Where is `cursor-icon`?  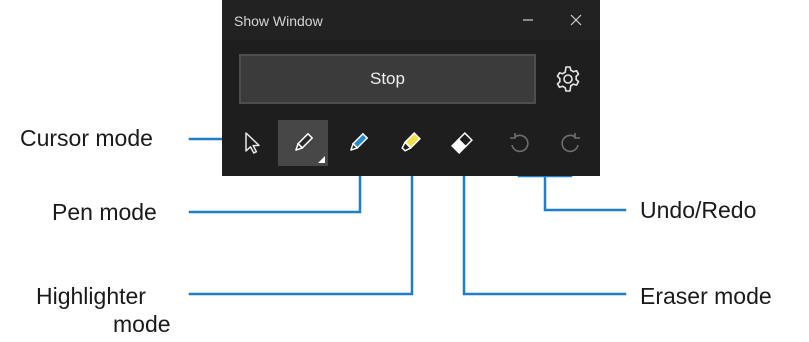 cursor-icon is located at coordinates (252, 143).